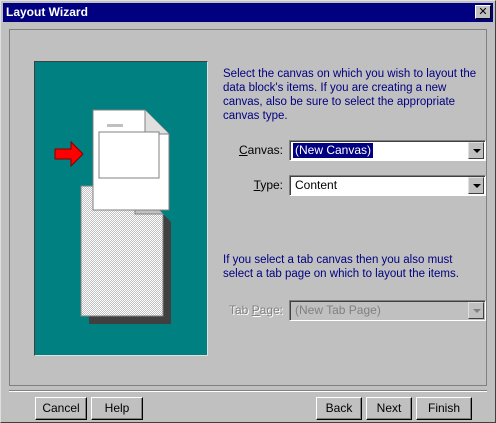 Image resolution: width=496 pixels, height=423 pixels. I want to click on canvas-dropdown-button, so click(476, 150).